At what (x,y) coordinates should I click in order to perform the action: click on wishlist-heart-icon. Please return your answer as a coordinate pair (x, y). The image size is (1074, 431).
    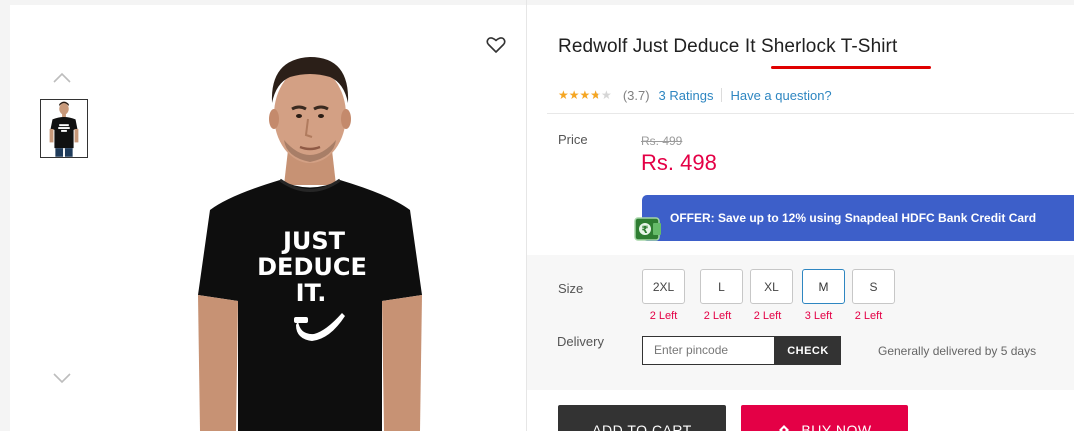
    Looking at the image, I should click on (496, 45).